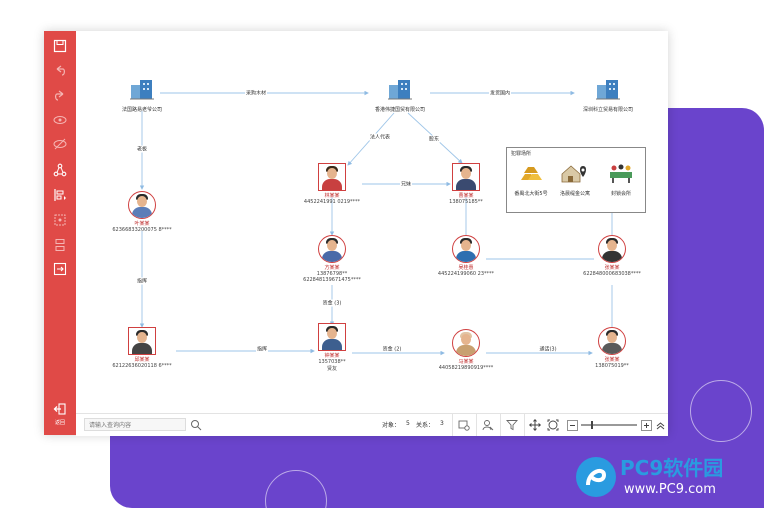  I want to click on person-id: 445224199060 23****, so click(466, 274).